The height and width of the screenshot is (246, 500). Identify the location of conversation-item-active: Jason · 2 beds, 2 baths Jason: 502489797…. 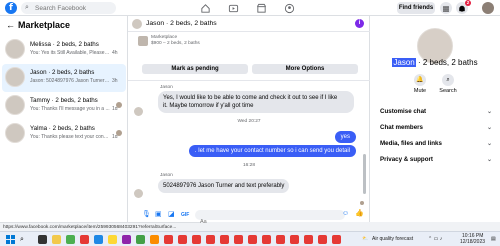
(64, 78).